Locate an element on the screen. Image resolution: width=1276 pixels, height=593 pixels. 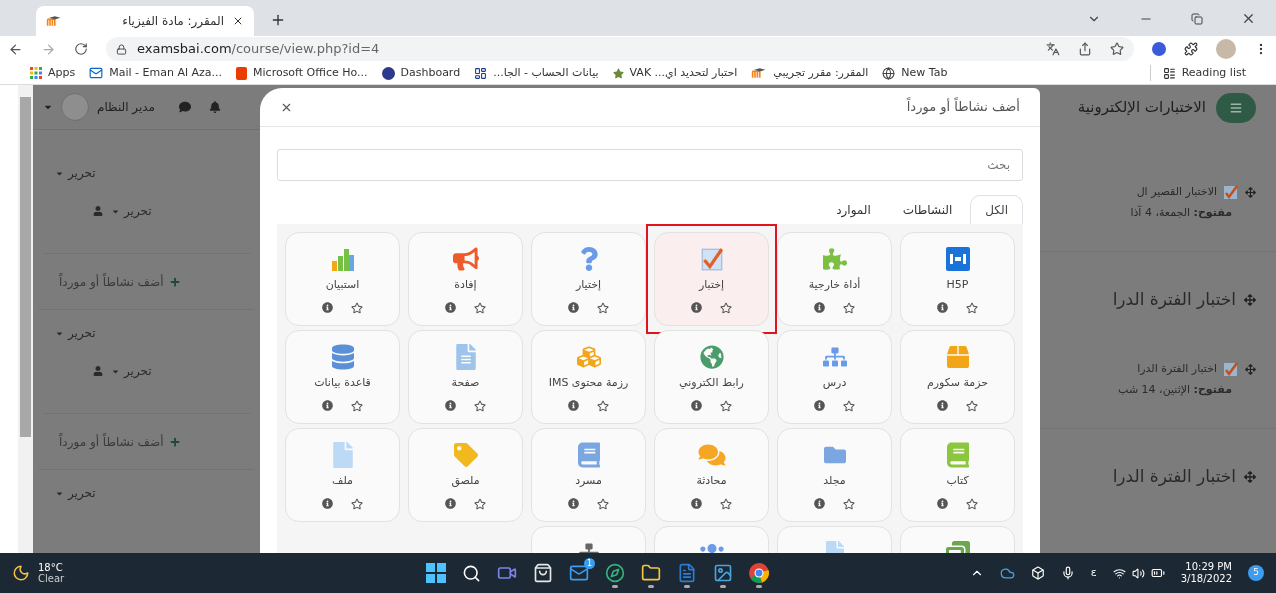
activity-card: رزمة محتوى IMS is located at coordinates (588, 377).